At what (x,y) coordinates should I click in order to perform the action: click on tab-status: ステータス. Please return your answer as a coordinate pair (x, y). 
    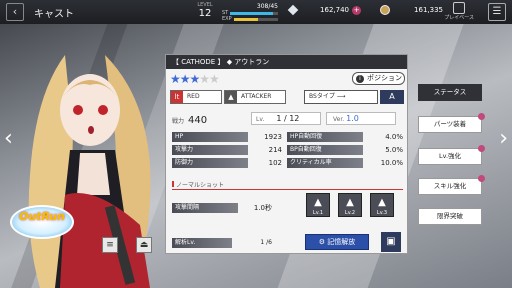
    Looking at the image, I should click on (450, 92).